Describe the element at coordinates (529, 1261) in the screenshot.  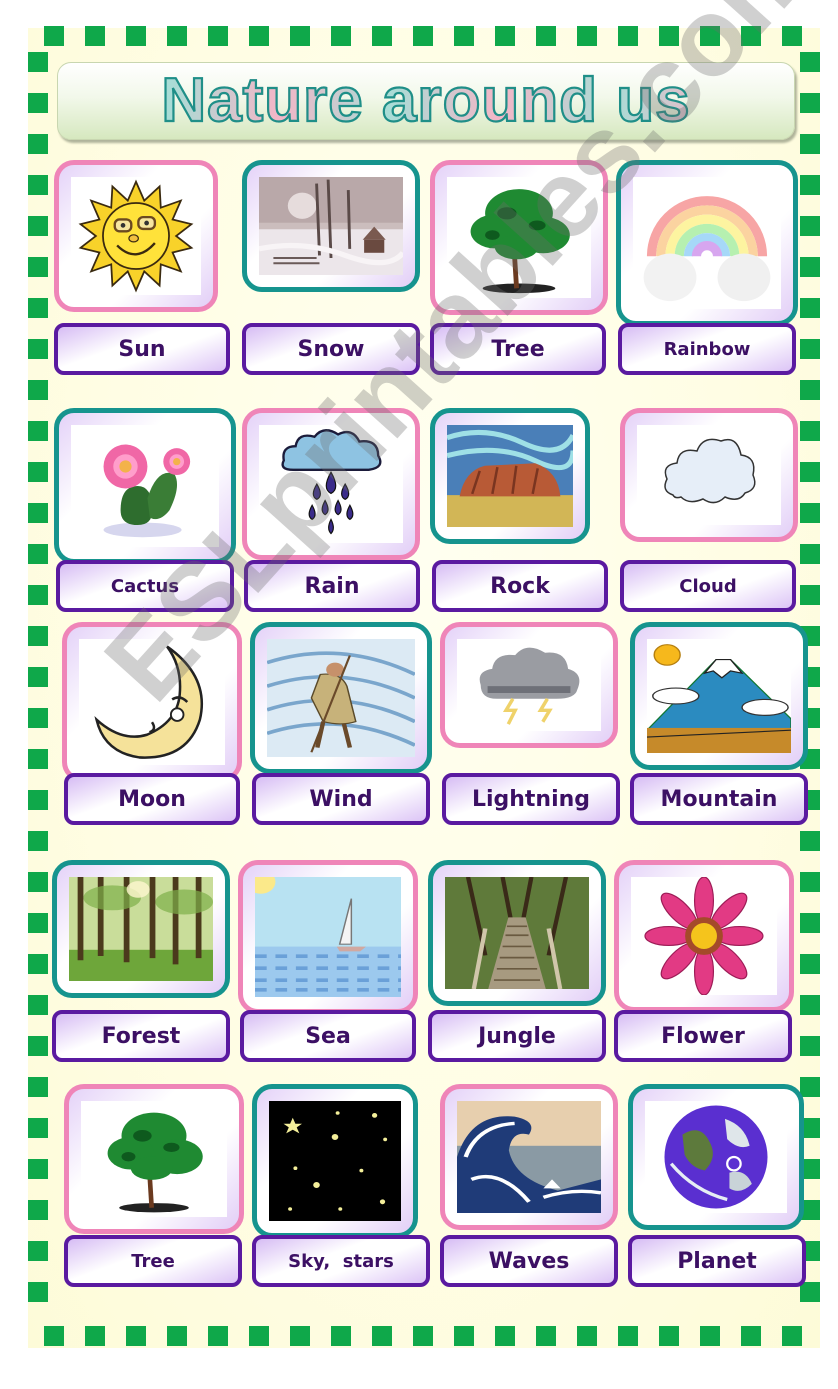
I see `vocab-label: Waves` at that location.